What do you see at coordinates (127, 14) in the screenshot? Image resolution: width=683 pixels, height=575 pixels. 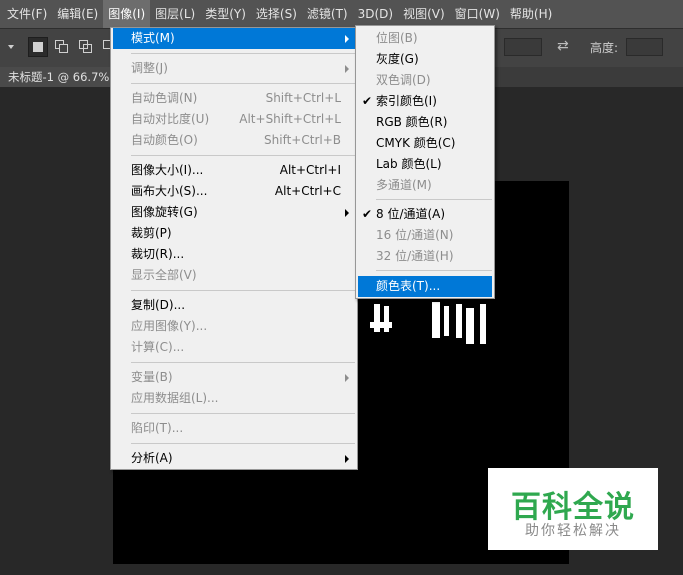 I see `menu-image: 图像(I)` at bounding box center [127, 14].